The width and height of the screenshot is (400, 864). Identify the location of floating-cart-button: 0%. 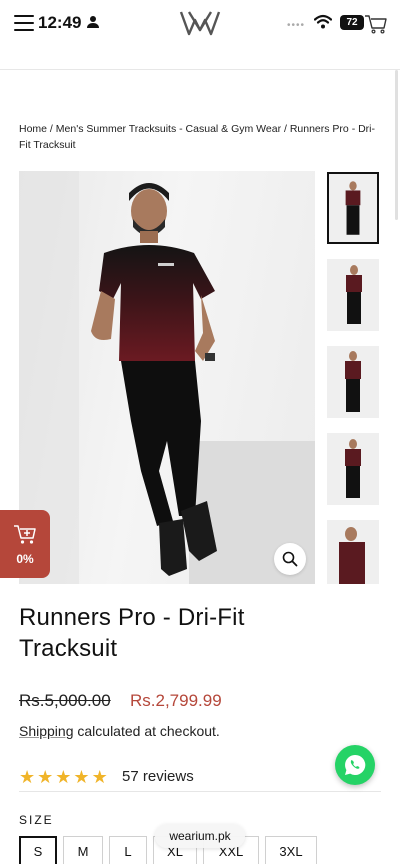
(25, 544).